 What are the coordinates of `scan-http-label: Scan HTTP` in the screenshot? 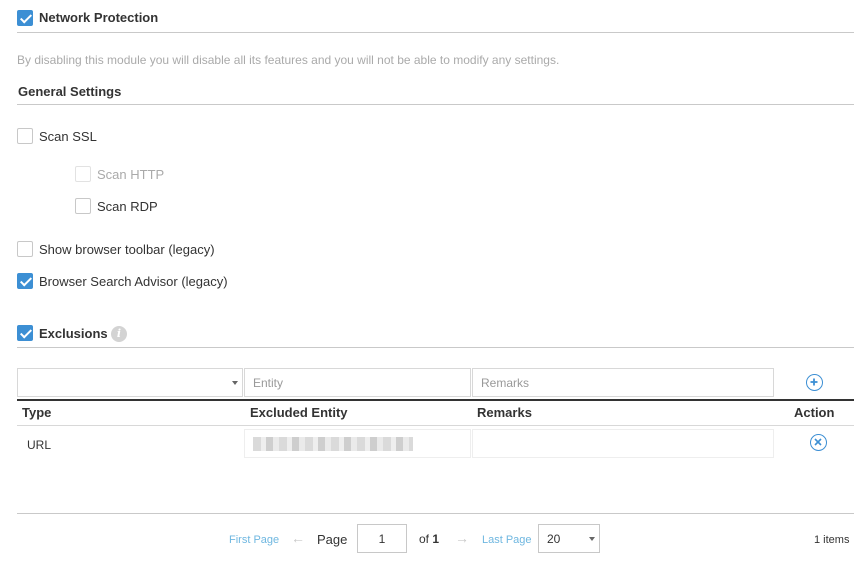 It's located at (131, 174).